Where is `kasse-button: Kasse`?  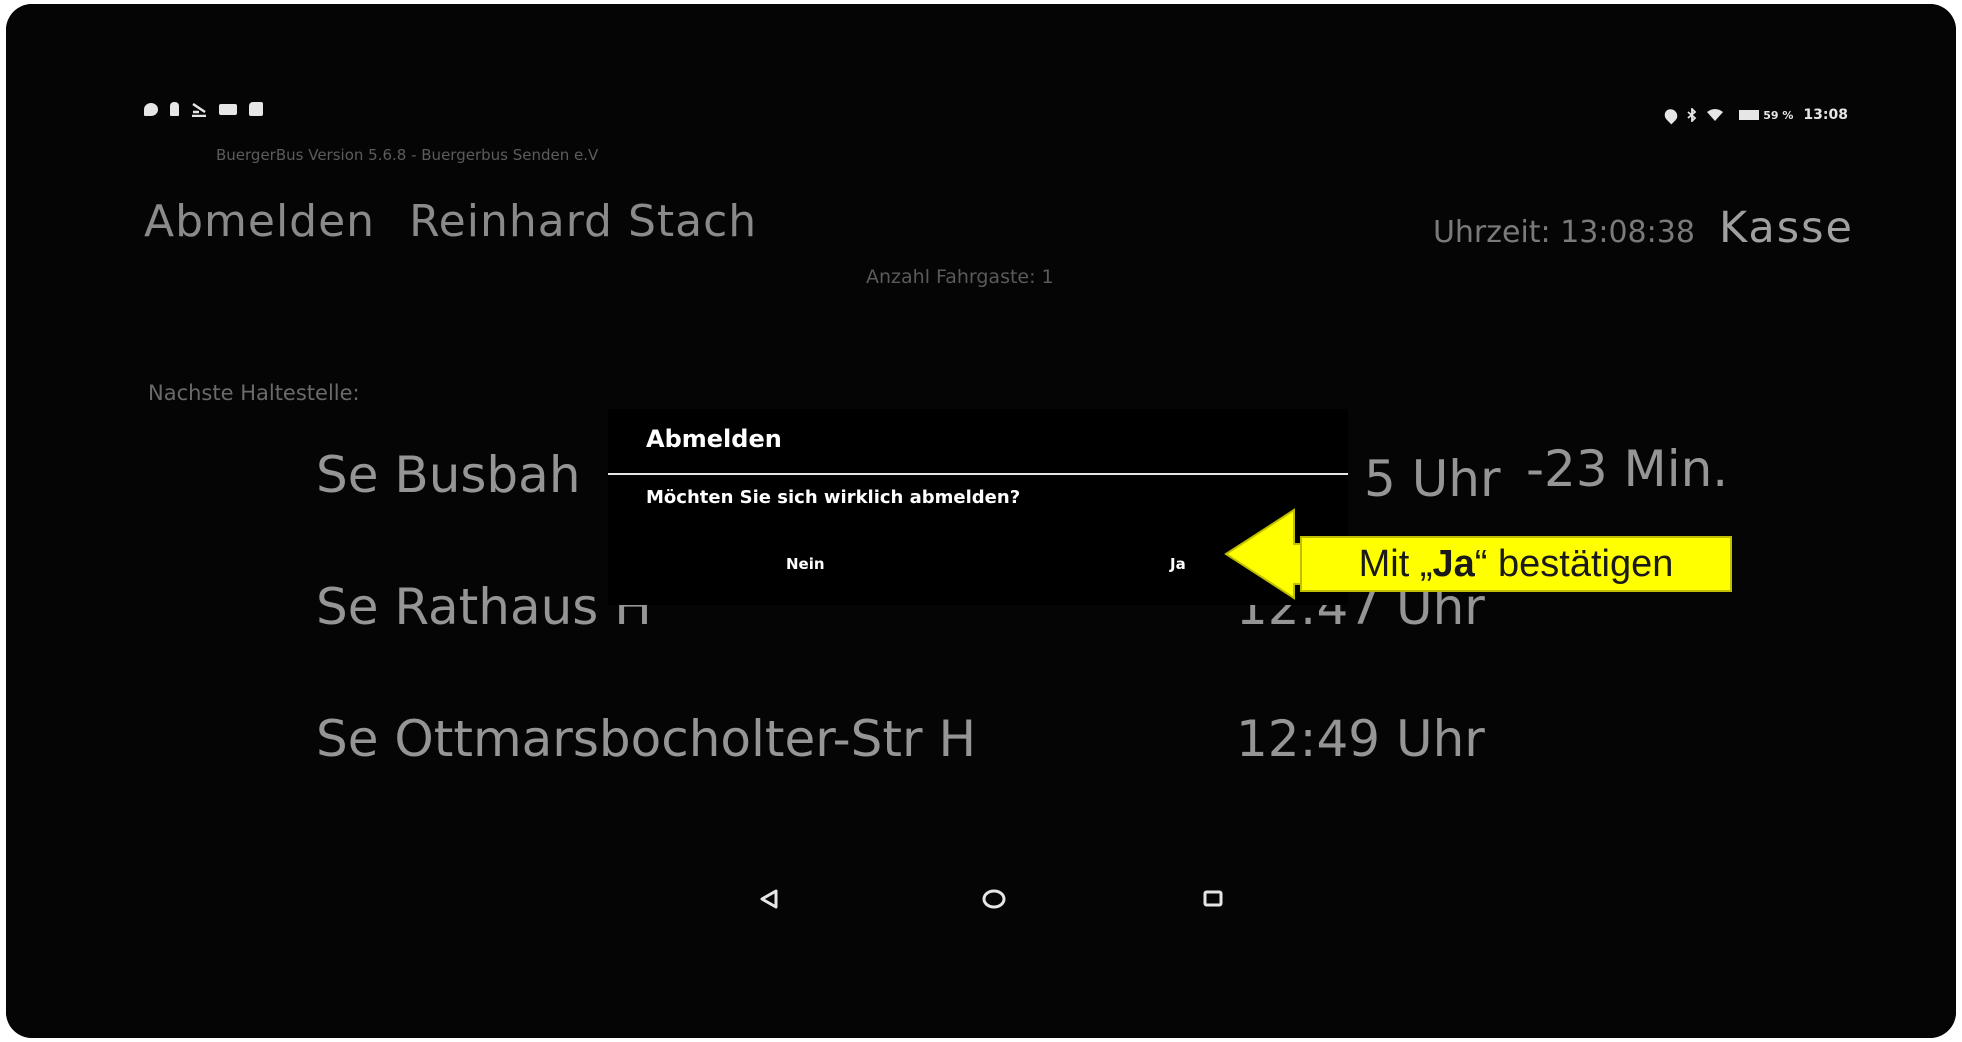
kasse-button: Kasse is located at coordinates (1786, 228).